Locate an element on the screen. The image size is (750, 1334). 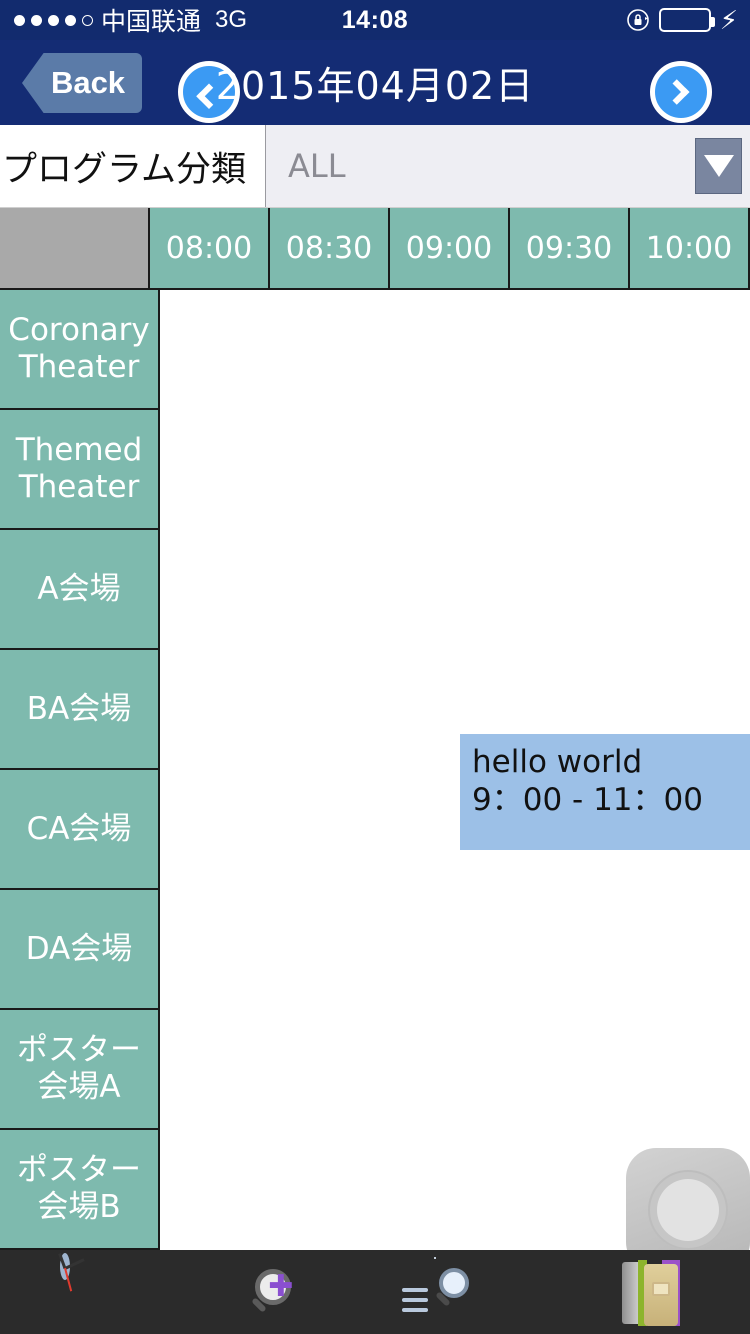
page-title: 2015年04月02日 is located at coordinates (375, 86).